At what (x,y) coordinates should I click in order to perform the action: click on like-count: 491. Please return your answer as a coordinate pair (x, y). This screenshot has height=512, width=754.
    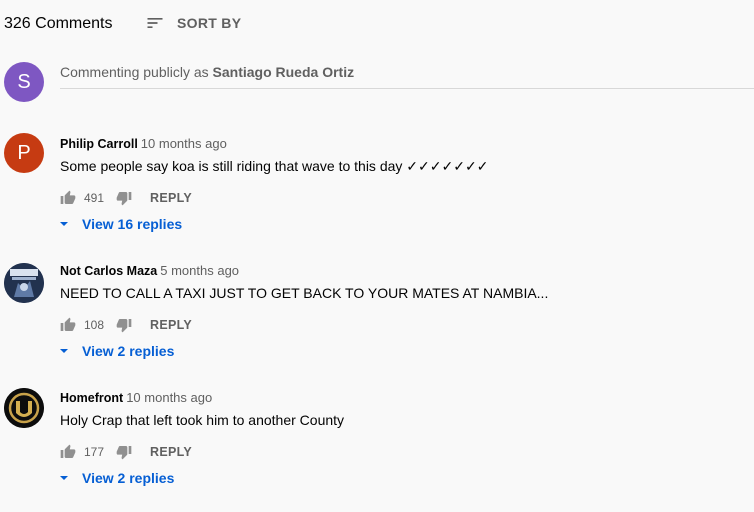
    Looking at the image, I should click on (94, 198).